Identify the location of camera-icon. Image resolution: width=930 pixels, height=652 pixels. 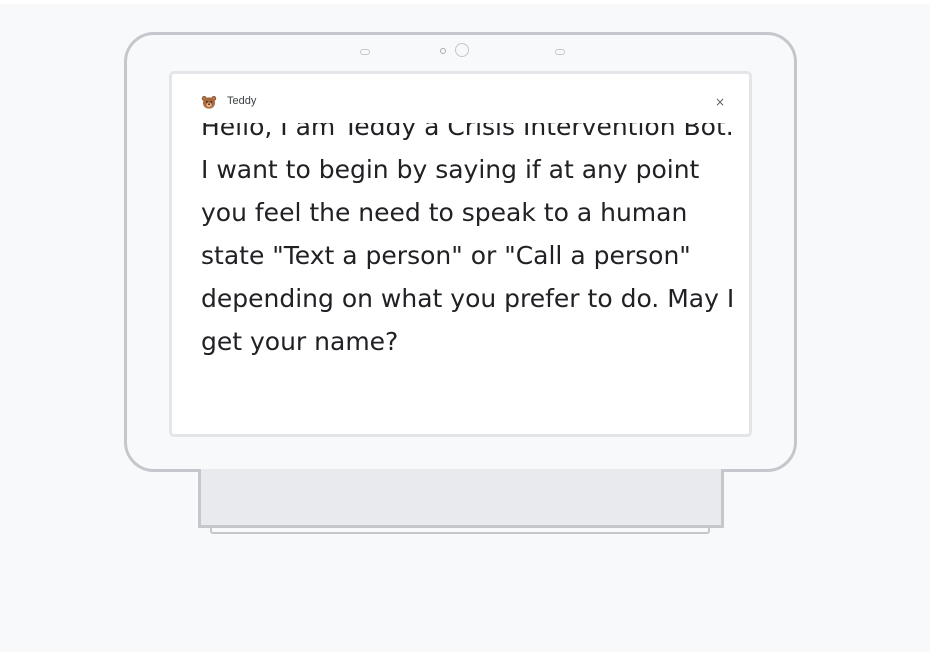
(462, 50).